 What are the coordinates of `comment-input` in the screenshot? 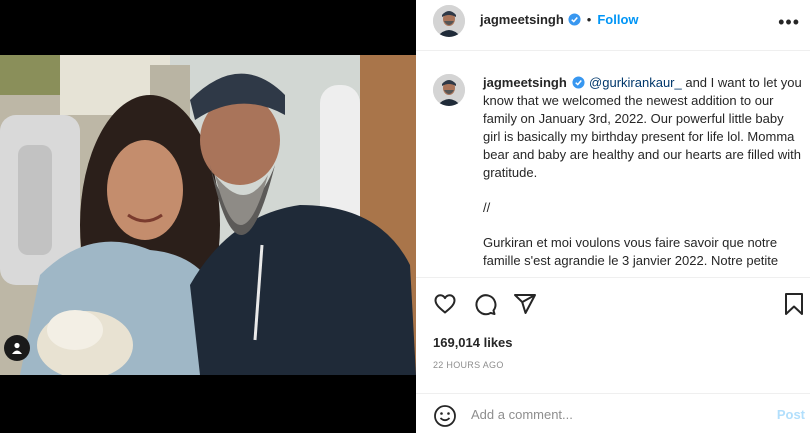 It's located at (611, 414).